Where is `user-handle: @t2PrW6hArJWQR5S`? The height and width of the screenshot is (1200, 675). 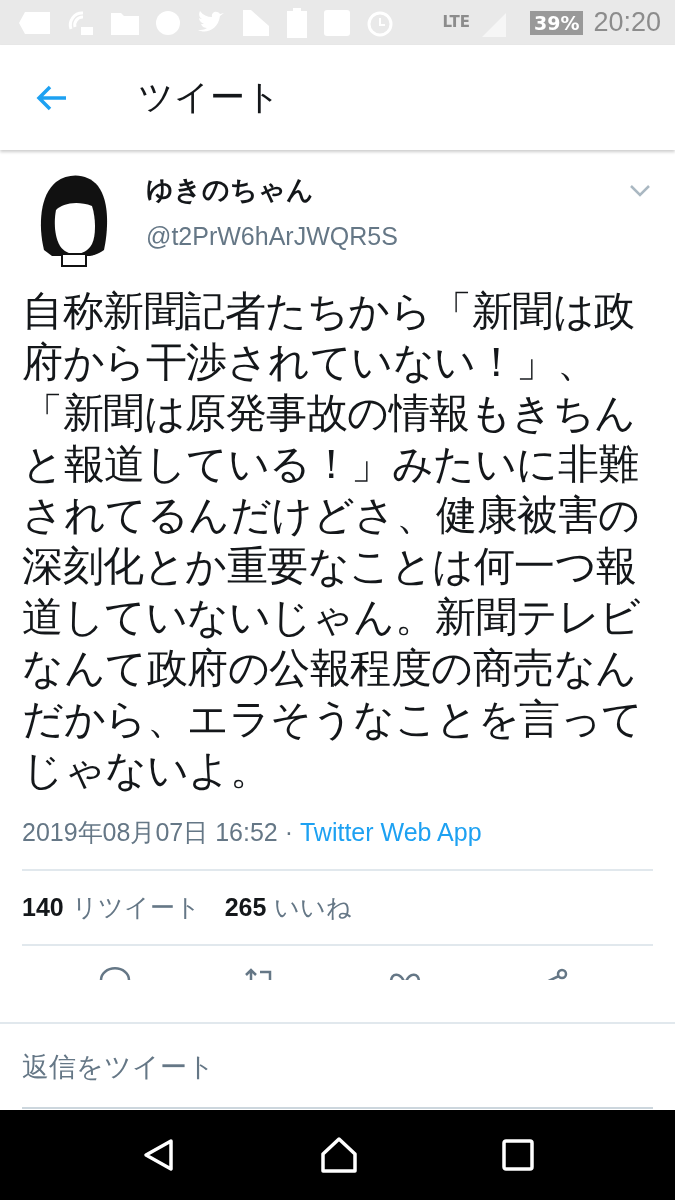 user-handle: @t2PrW6hArJWQR5S is located at coordinates (387, 236).